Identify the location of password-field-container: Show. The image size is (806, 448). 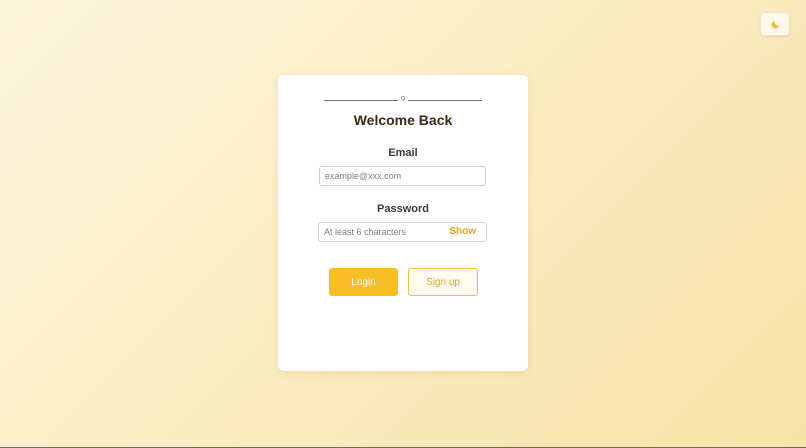
(402, 232).